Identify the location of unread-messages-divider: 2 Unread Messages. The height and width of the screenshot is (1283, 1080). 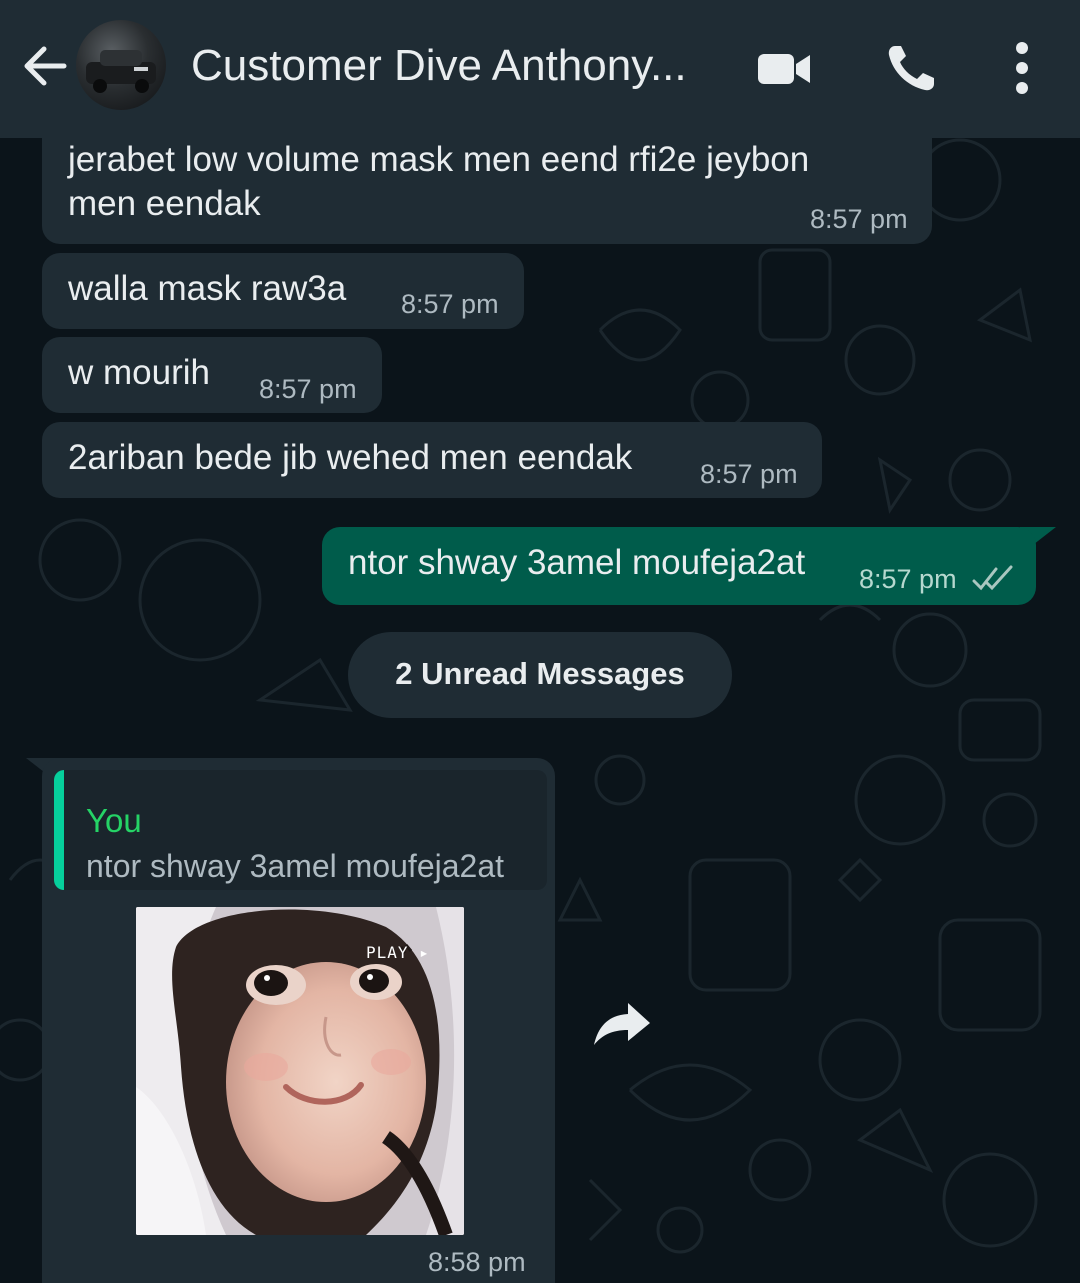
(540, 675).